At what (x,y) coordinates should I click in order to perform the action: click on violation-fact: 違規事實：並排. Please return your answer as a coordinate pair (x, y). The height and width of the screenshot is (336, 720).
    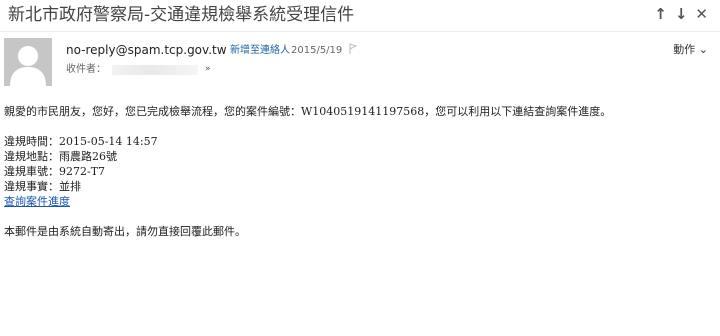
    Looking at the image, I should click on (42, 186).